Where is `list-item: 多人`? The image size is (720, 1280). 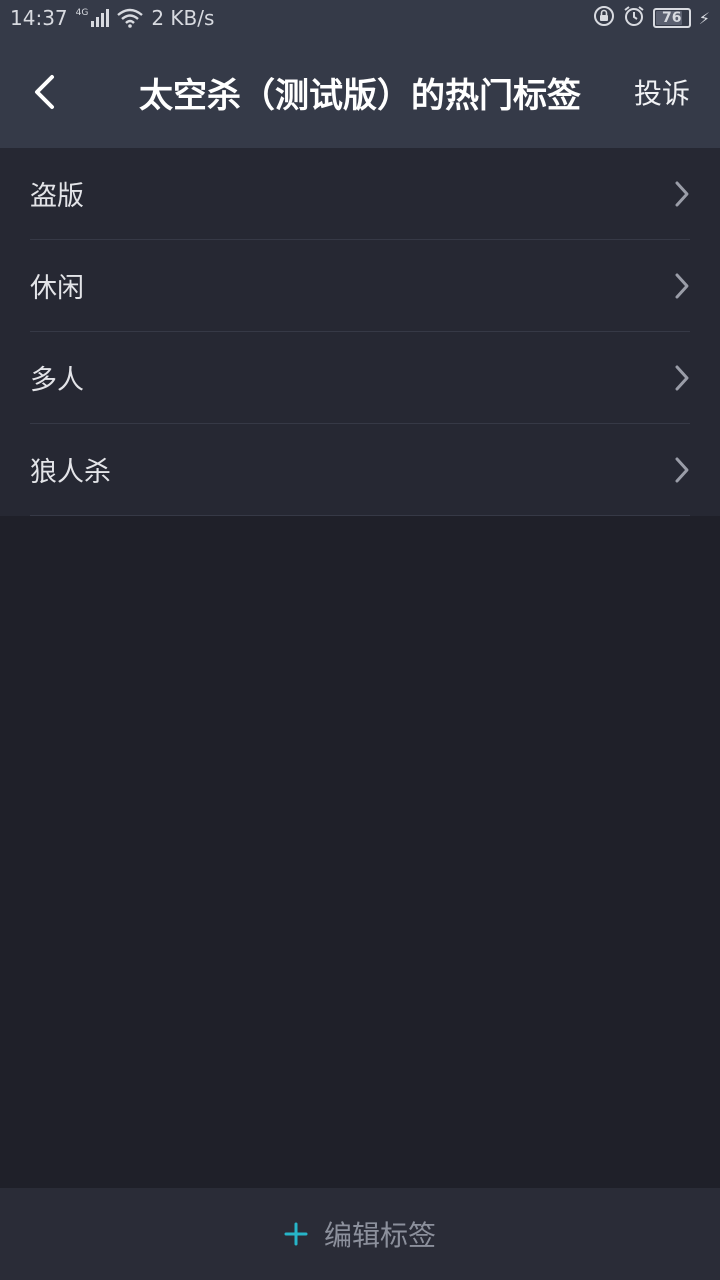 list-item: 多人 is located at coordinates (360, 378).